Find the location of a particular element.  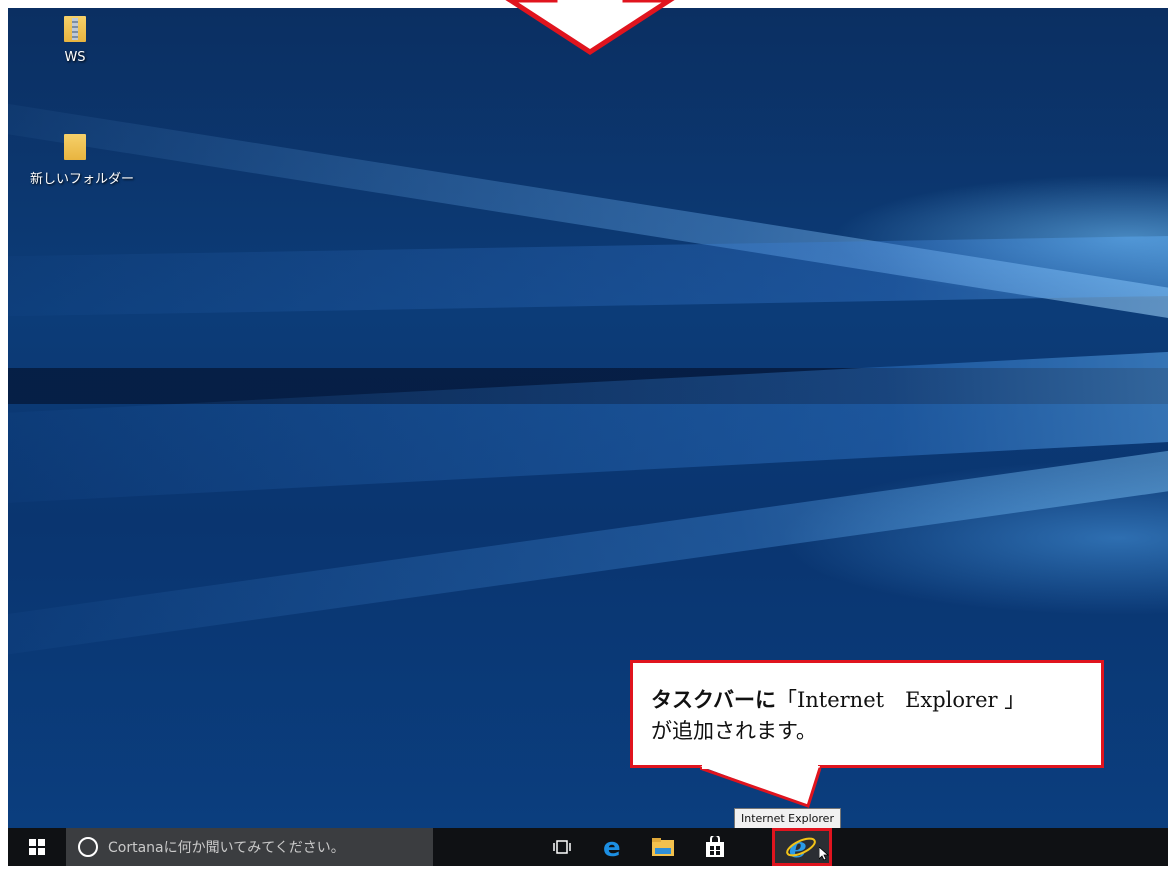

taskbar: Cortanaに何か聞いてみてください。 e e is located at coordinates (588, 847).